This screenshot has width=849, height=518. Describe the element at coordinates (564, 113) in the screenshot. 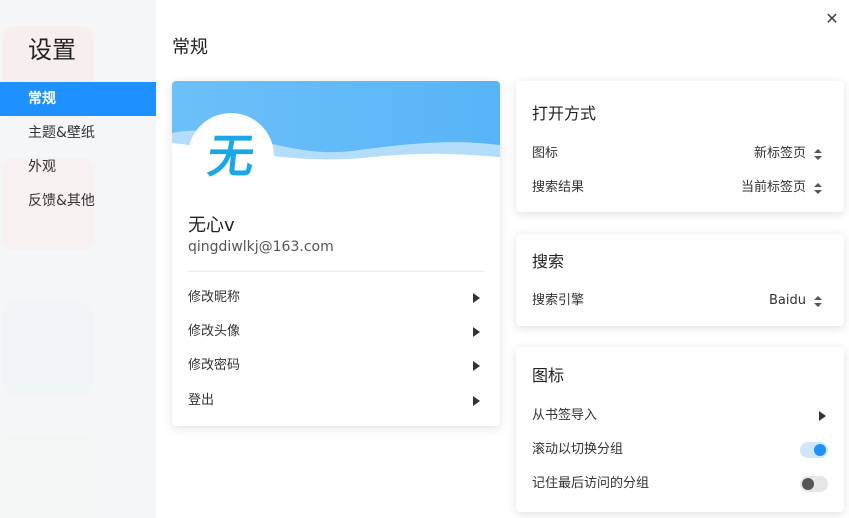

I see `section-title: 打开方式` at that location.